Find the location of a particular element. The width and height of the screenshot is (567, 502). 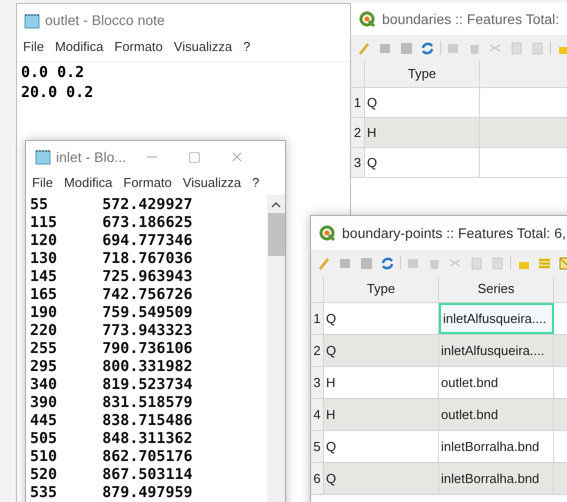

scrollbar is located at coordinates (276, 348).